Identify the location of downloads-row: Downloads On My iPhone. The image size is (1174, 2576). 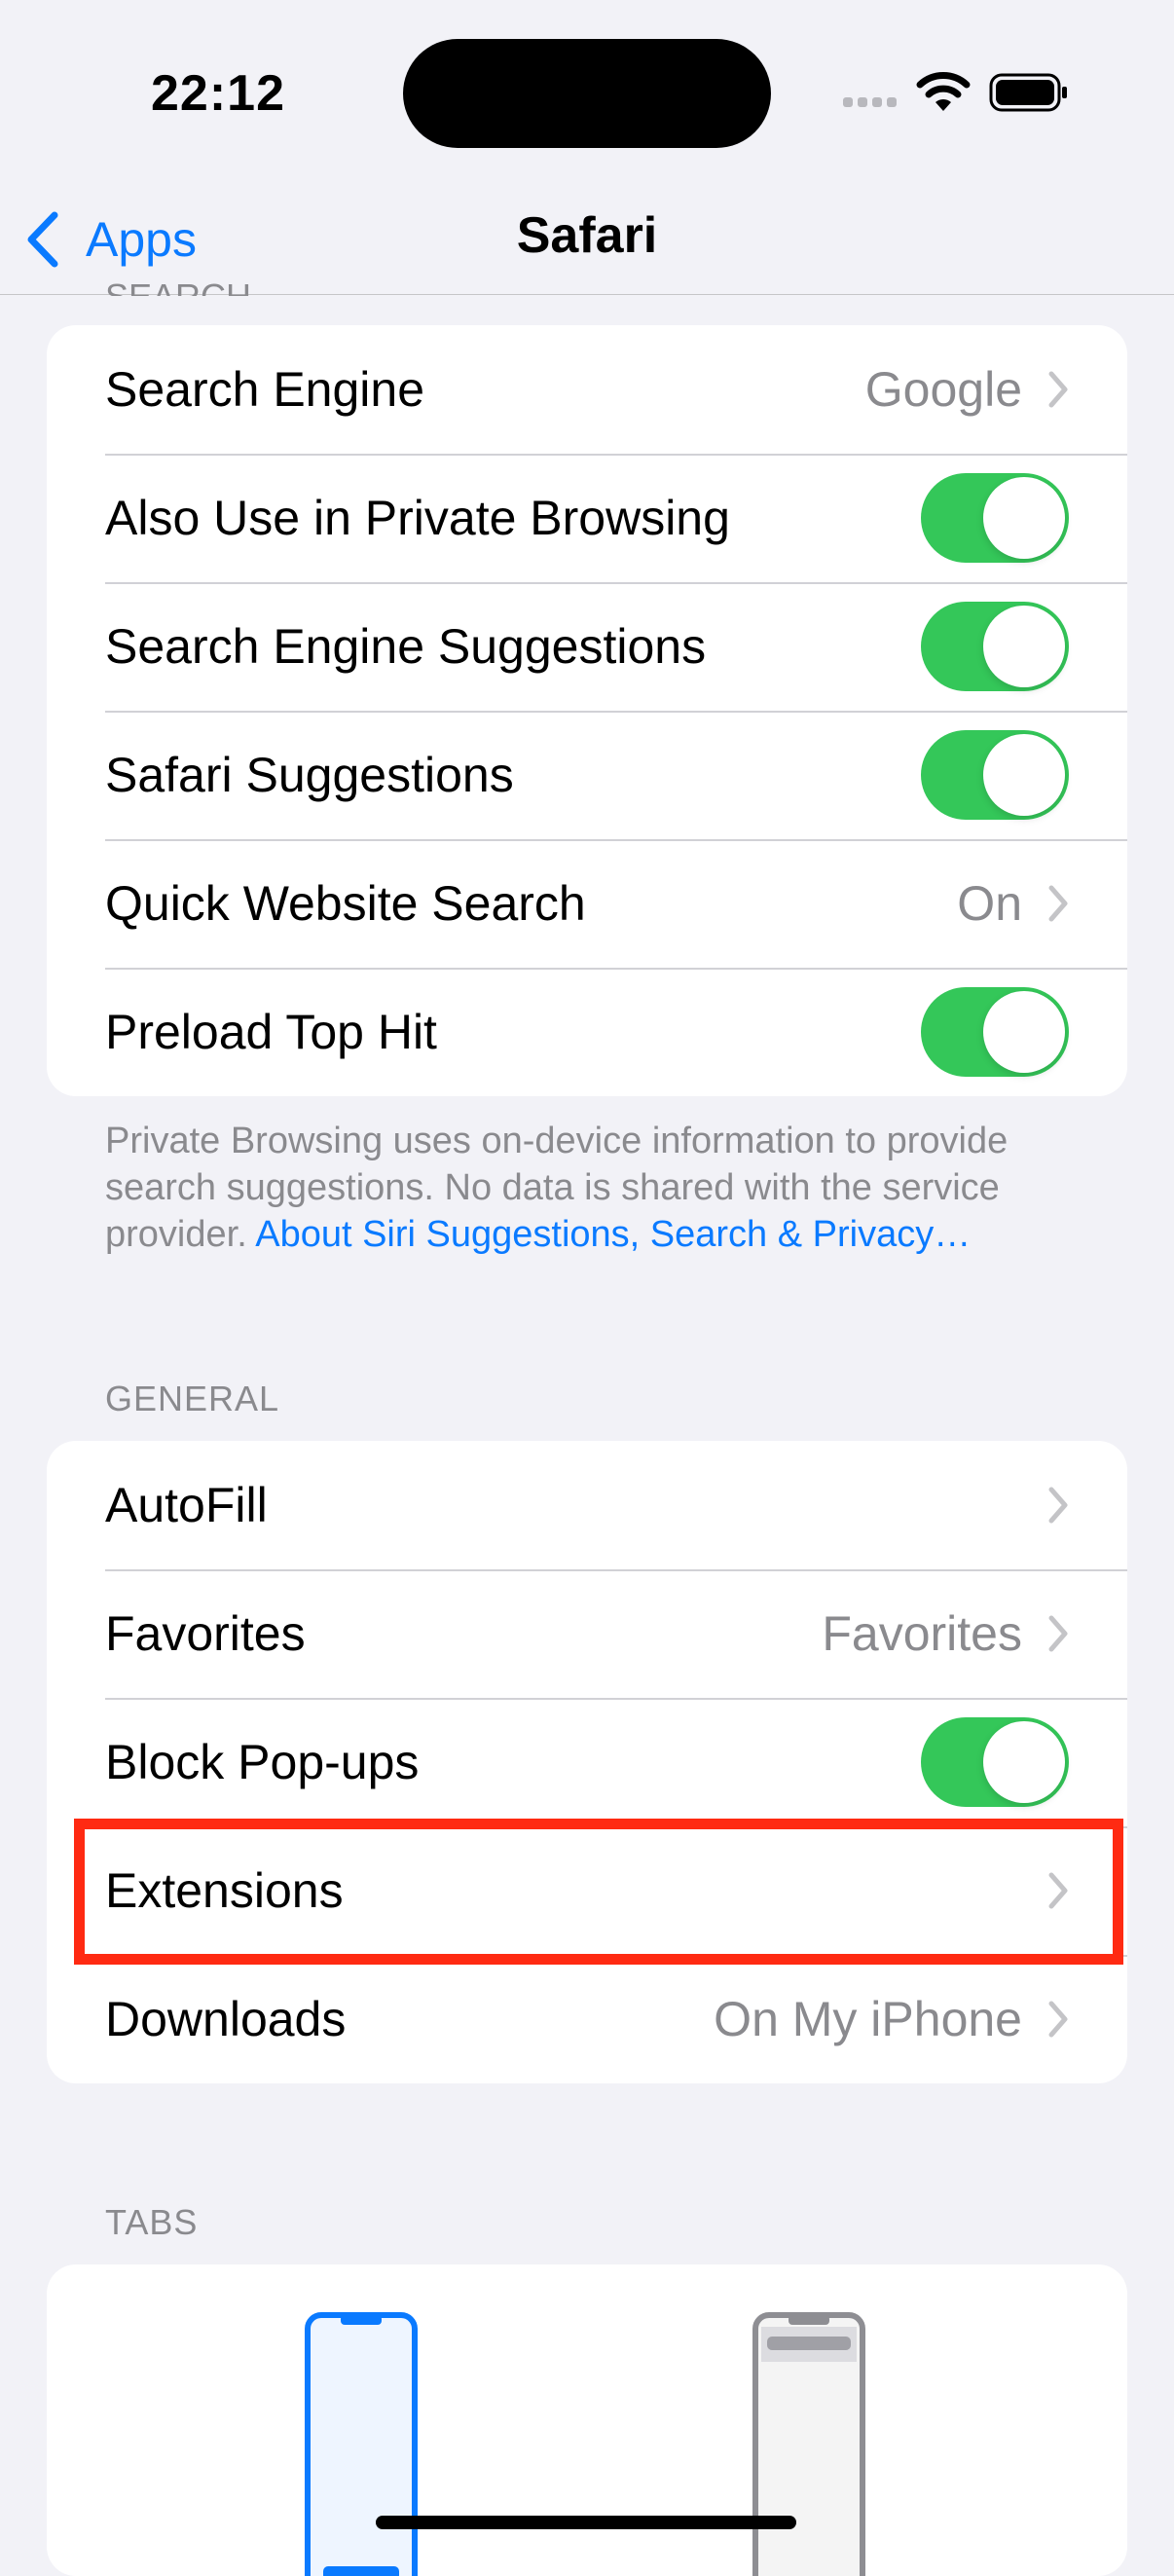
(587, 2019).